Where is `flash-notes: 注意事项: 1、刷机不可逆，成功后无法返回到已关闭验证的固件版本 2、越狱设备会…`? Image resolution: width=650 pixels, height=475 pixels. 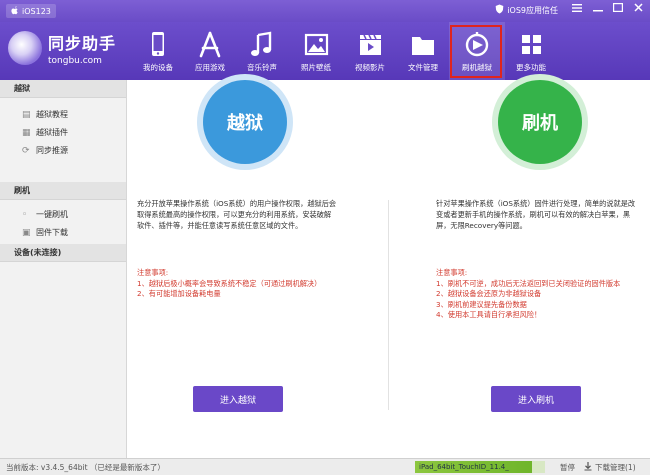 flash-notes: 注意事项: 1、刷机不可逆，成功后无法返回到已关闭验证的固件版本 2、越狱设备会… is located at coordinates (542, 294).